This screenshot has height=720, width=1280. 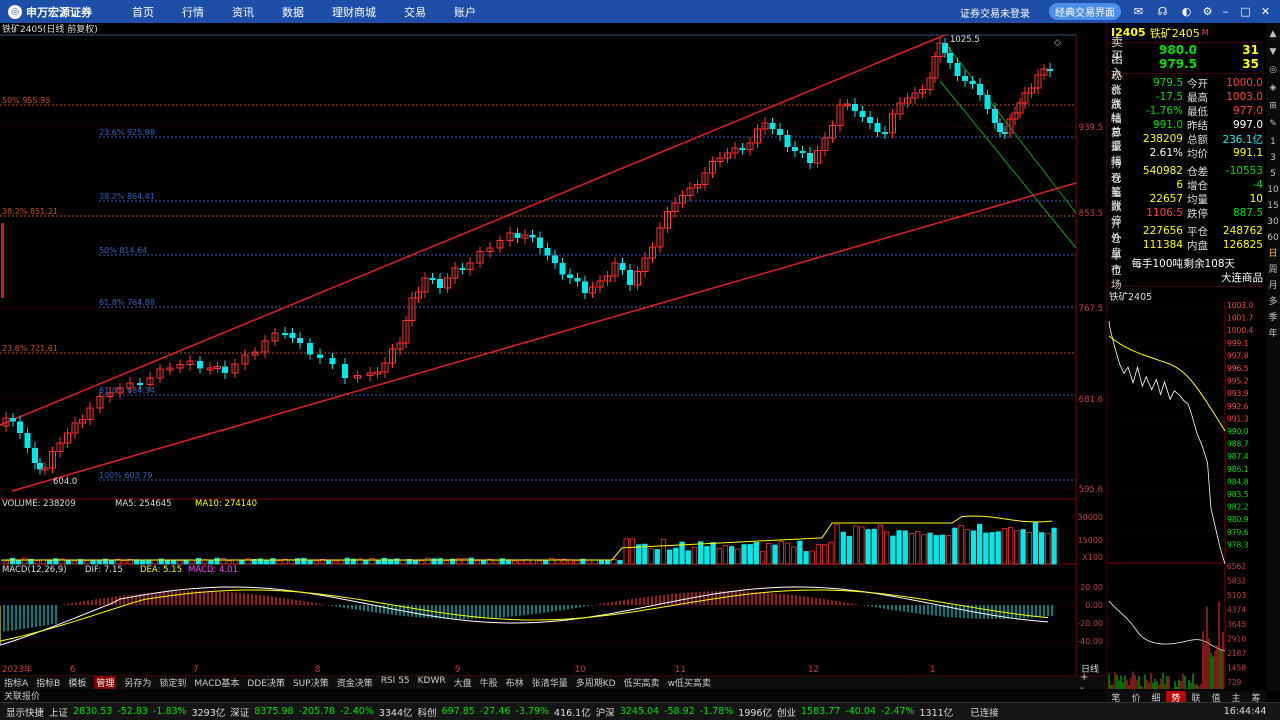 I want to click on indicator-tab: KDWR, so click(x=432, y=682).